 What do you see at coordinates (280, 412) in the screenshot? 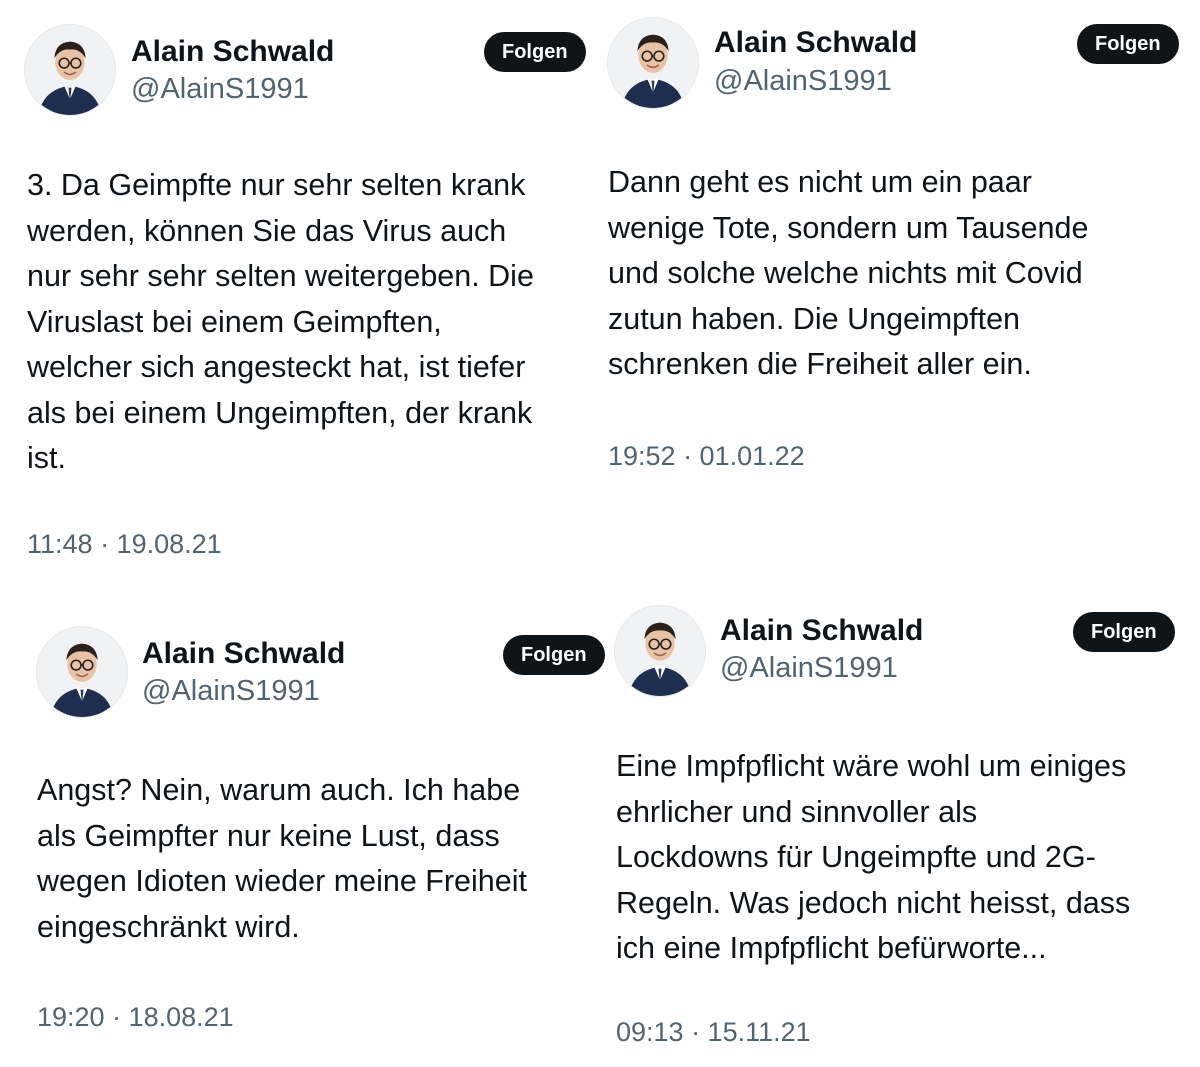
I see `tweet-text-line: als bei einem Ungeimpften, der krank` at bounding box center [280, 412].